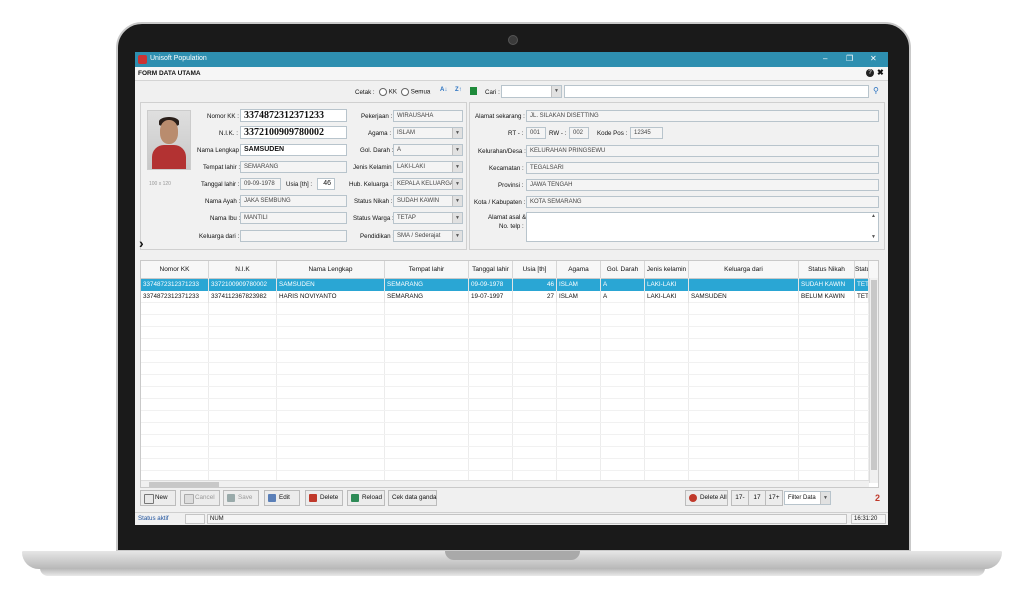  Describe the element at coordinates (702, 185) in the screenshot. I see `provinsi-field: JAWA TENGAH` at that location.